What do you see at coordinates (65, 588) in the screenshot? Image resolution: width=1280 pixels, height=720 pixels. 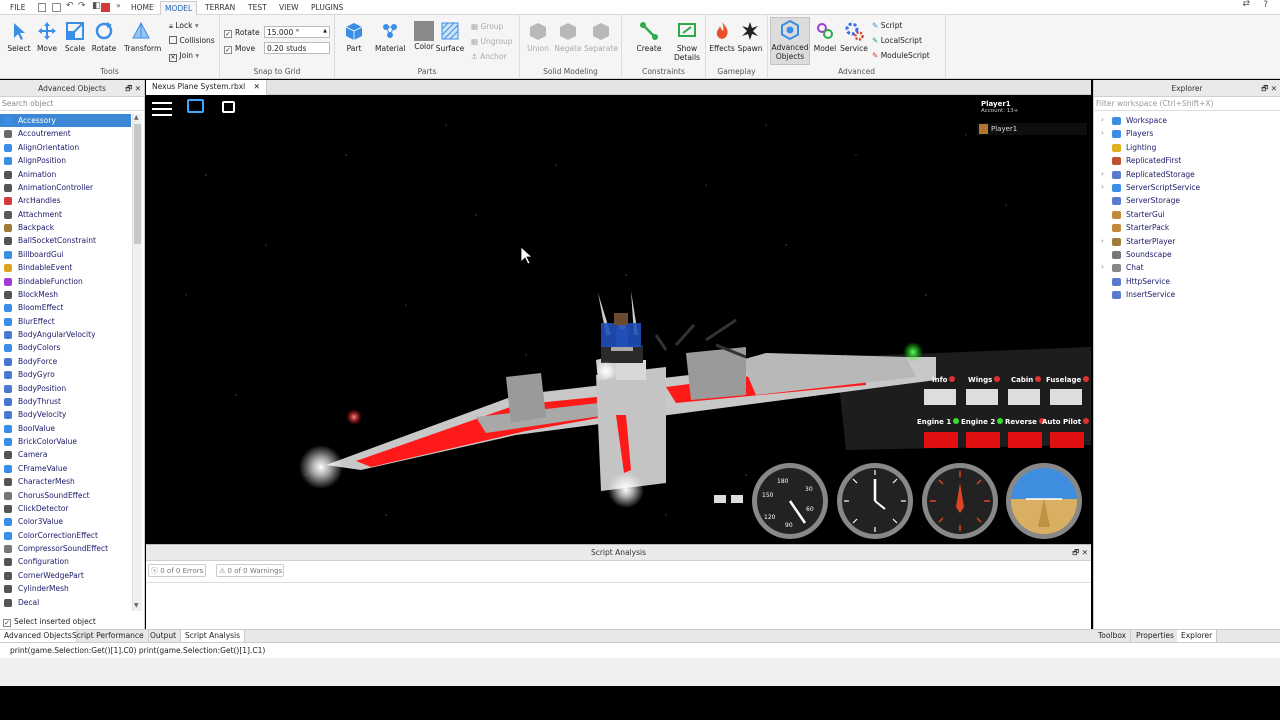 I see `object-list-item: CylinderMesh` at bounding box center [65, 588].